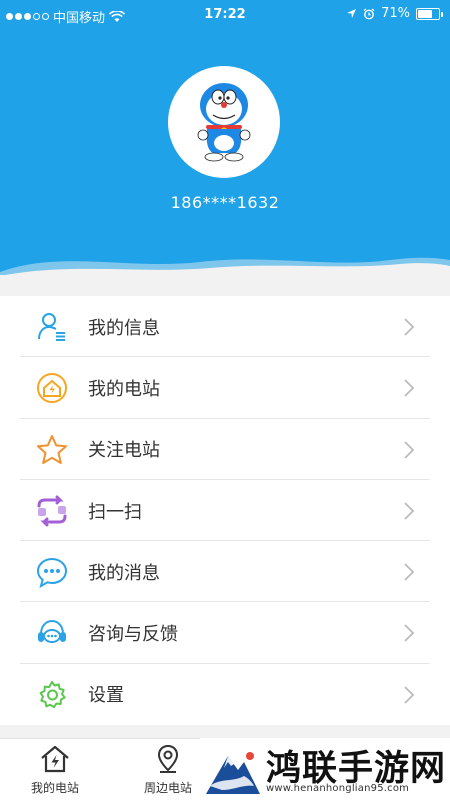 The width and height of the screenshot is (450, 800). I want to click on doraemon-avatar-icon, so click(224, 122).